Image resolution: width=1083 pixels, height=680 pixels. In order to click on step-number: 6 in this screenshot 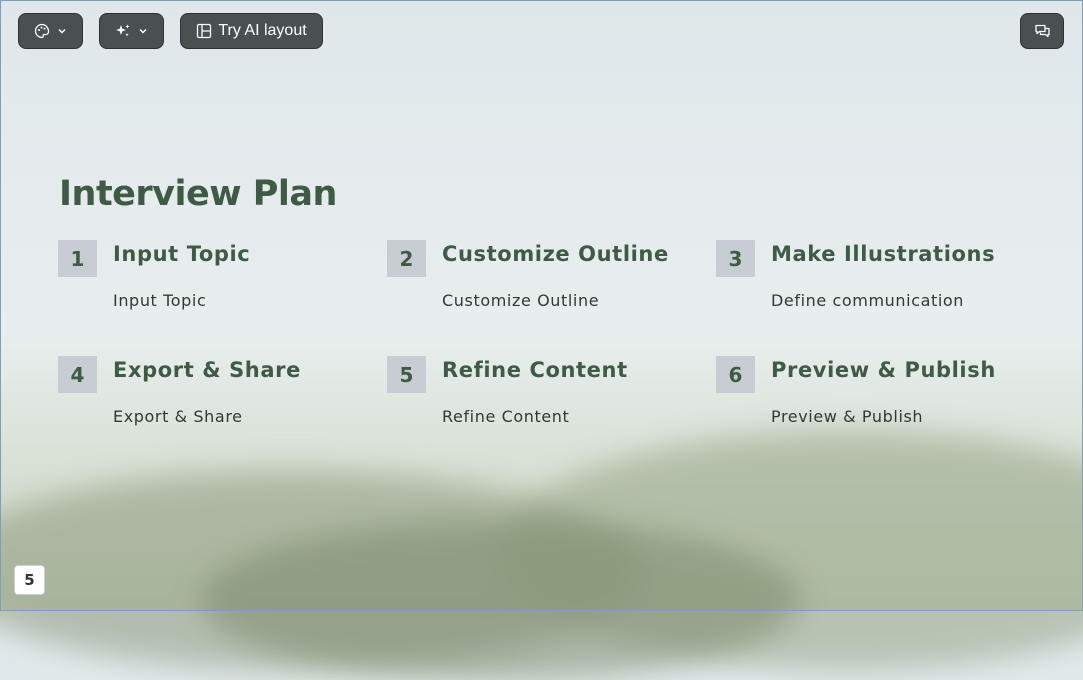, I will do `click(735, 374)`.